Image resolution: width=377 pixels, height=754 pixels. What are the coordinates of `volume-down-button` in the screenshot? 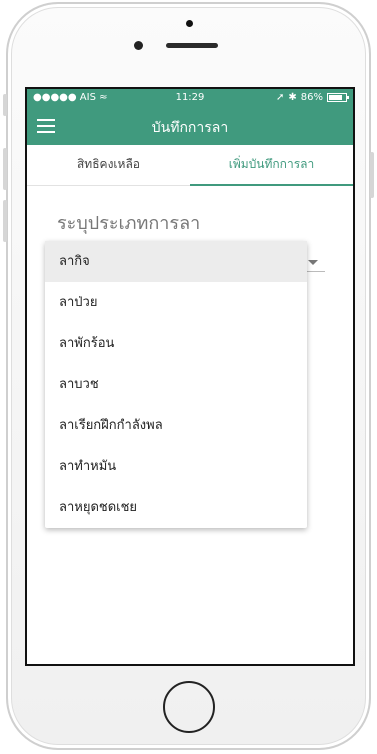 It's located at (5, 221).